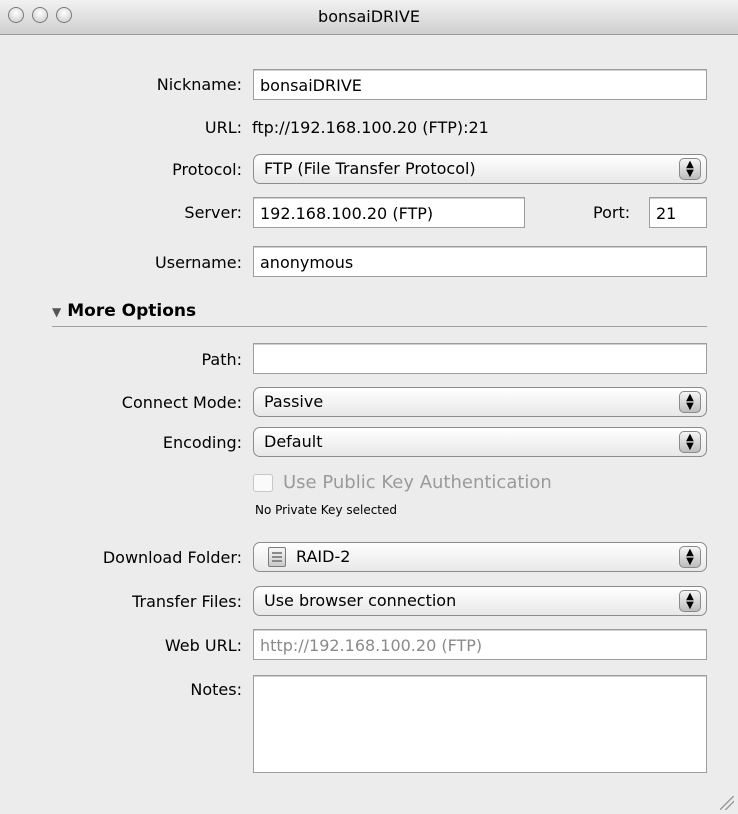  I want to click on encoding-label: Encoding:, so click(202, 442).